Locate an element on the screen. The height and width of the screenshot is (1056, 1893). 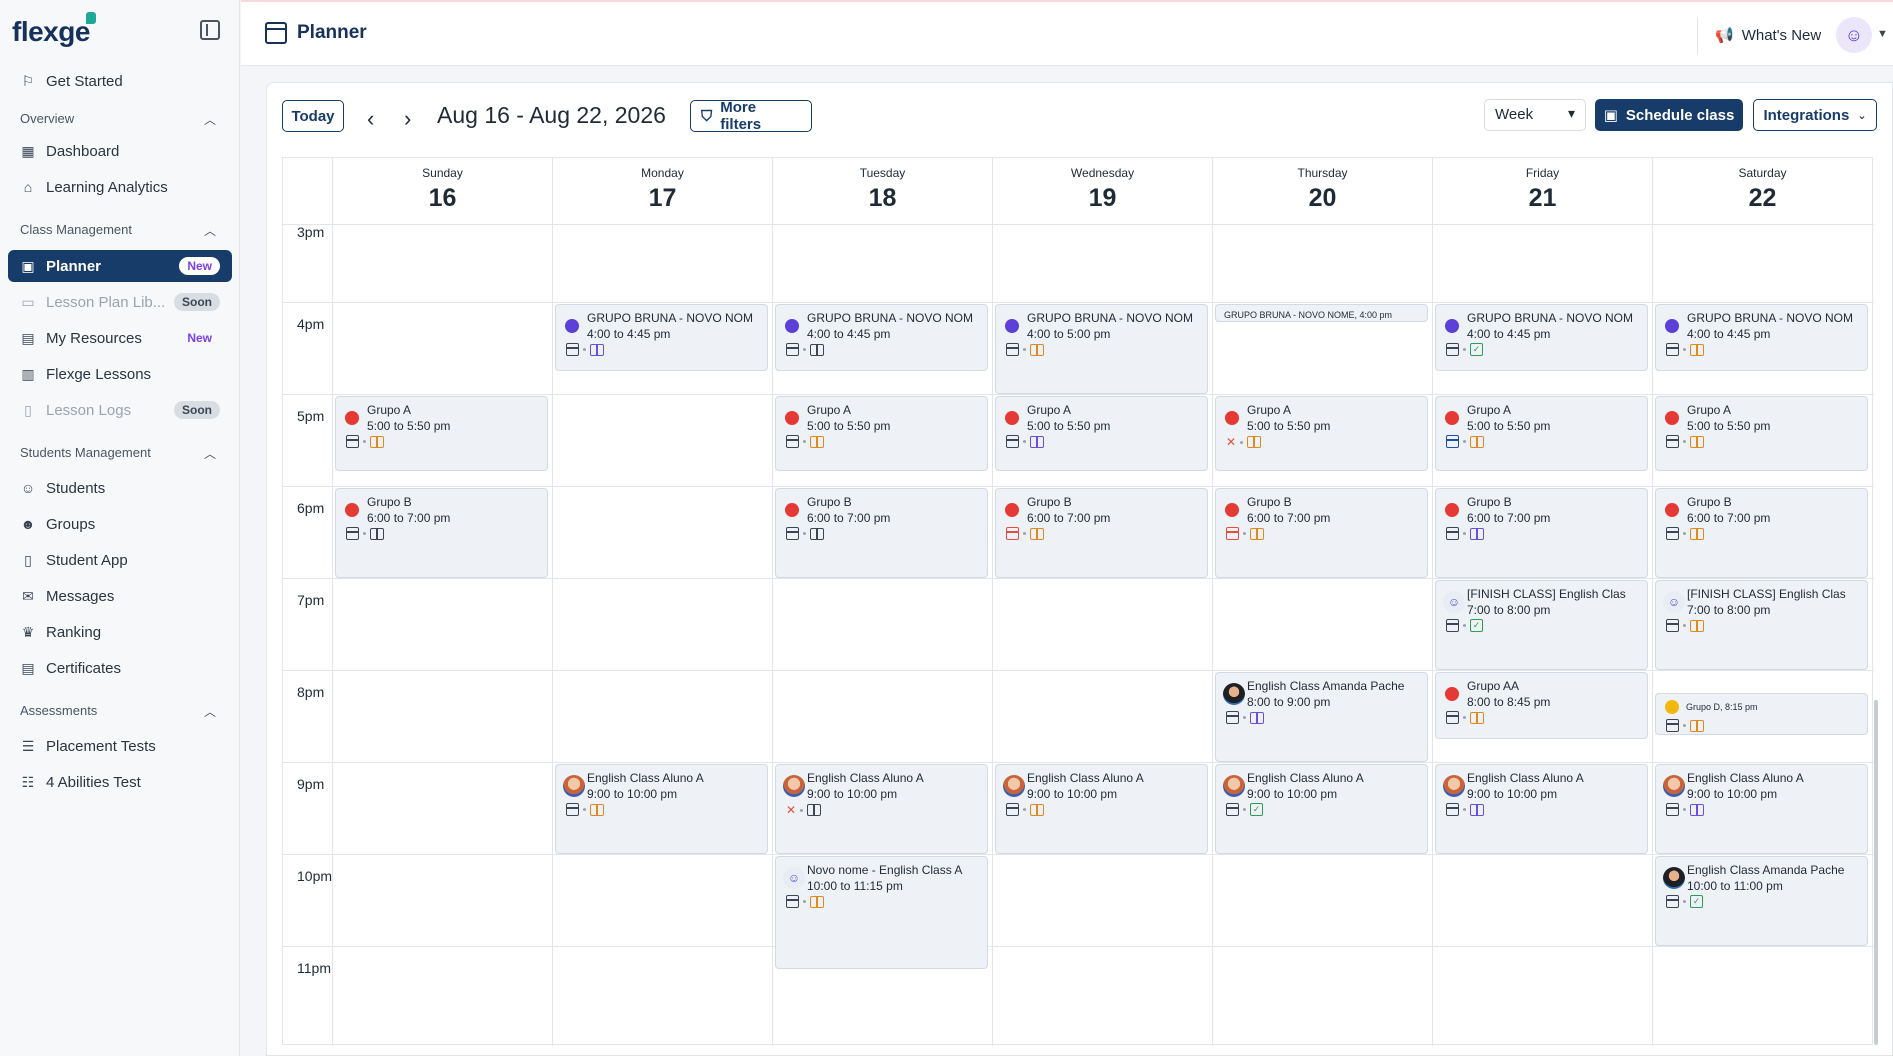
calendar-event: GRUPO BRUNA - NOVO NOM 4:00 to 5:00 pm is located at coordinates (1101, 349).